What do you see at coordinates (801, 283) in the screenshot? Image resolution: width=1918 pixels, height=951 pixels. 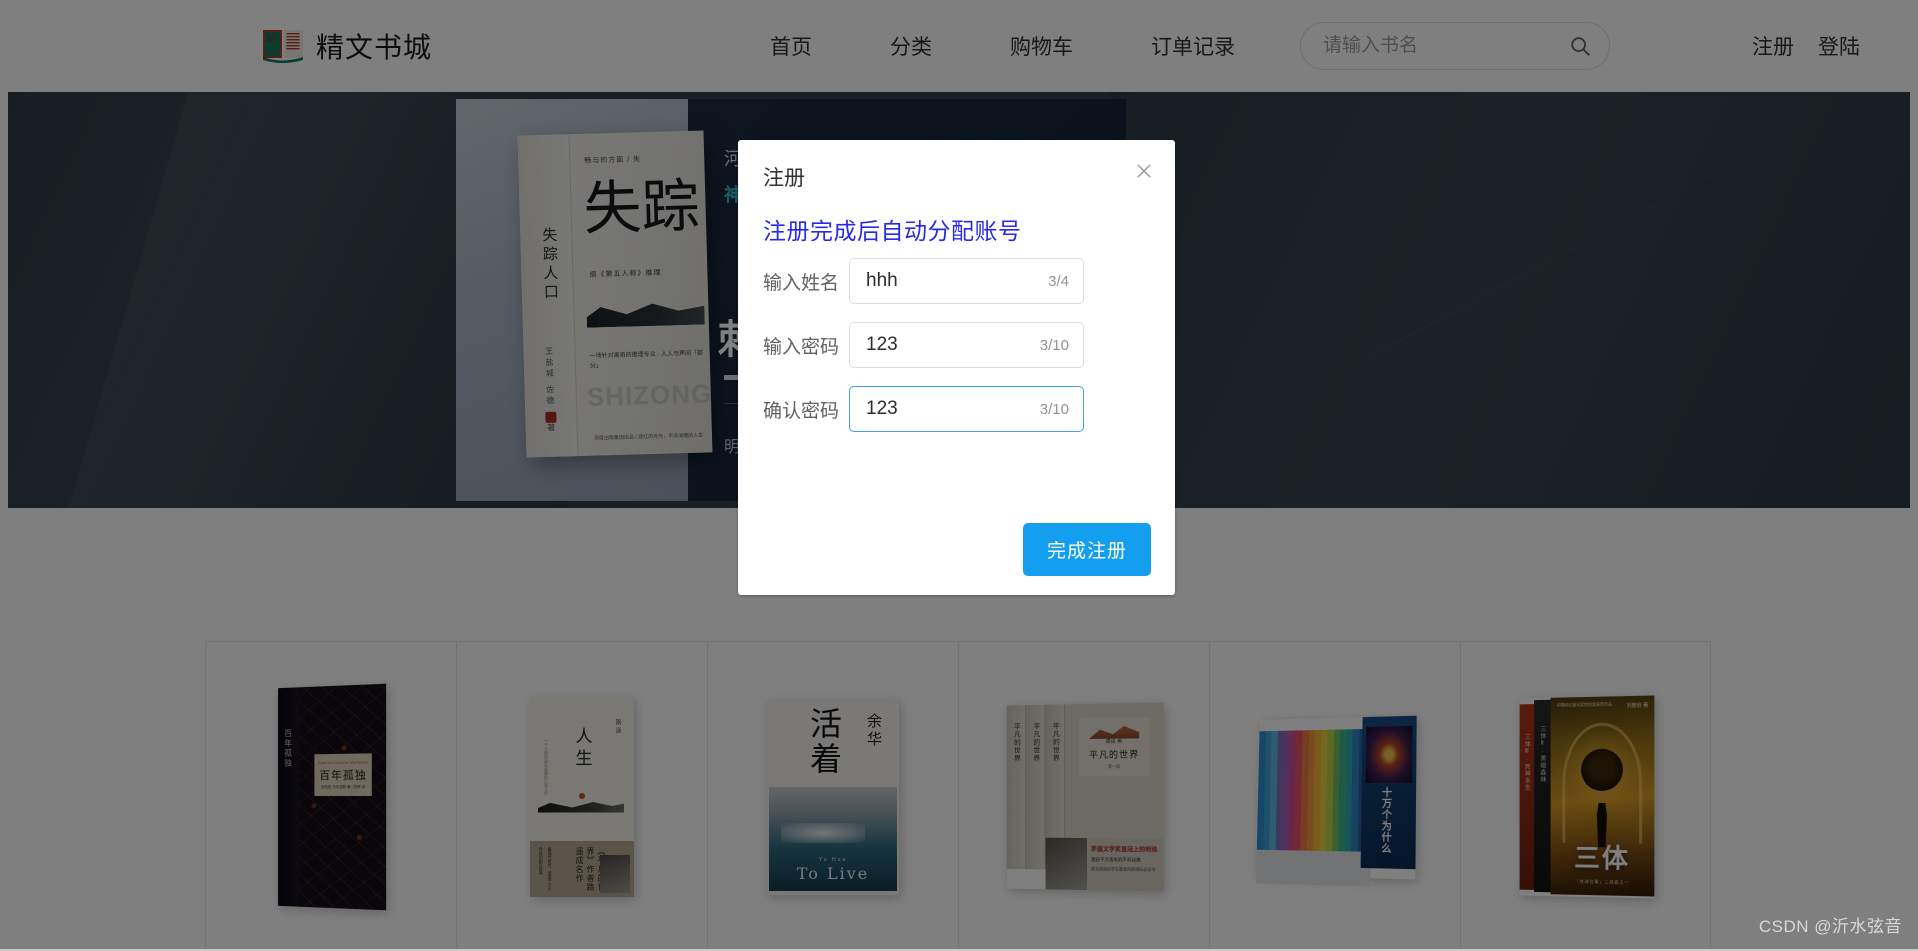 I see `name-field-label: 输入姓名` at bounding box center [801, 283].